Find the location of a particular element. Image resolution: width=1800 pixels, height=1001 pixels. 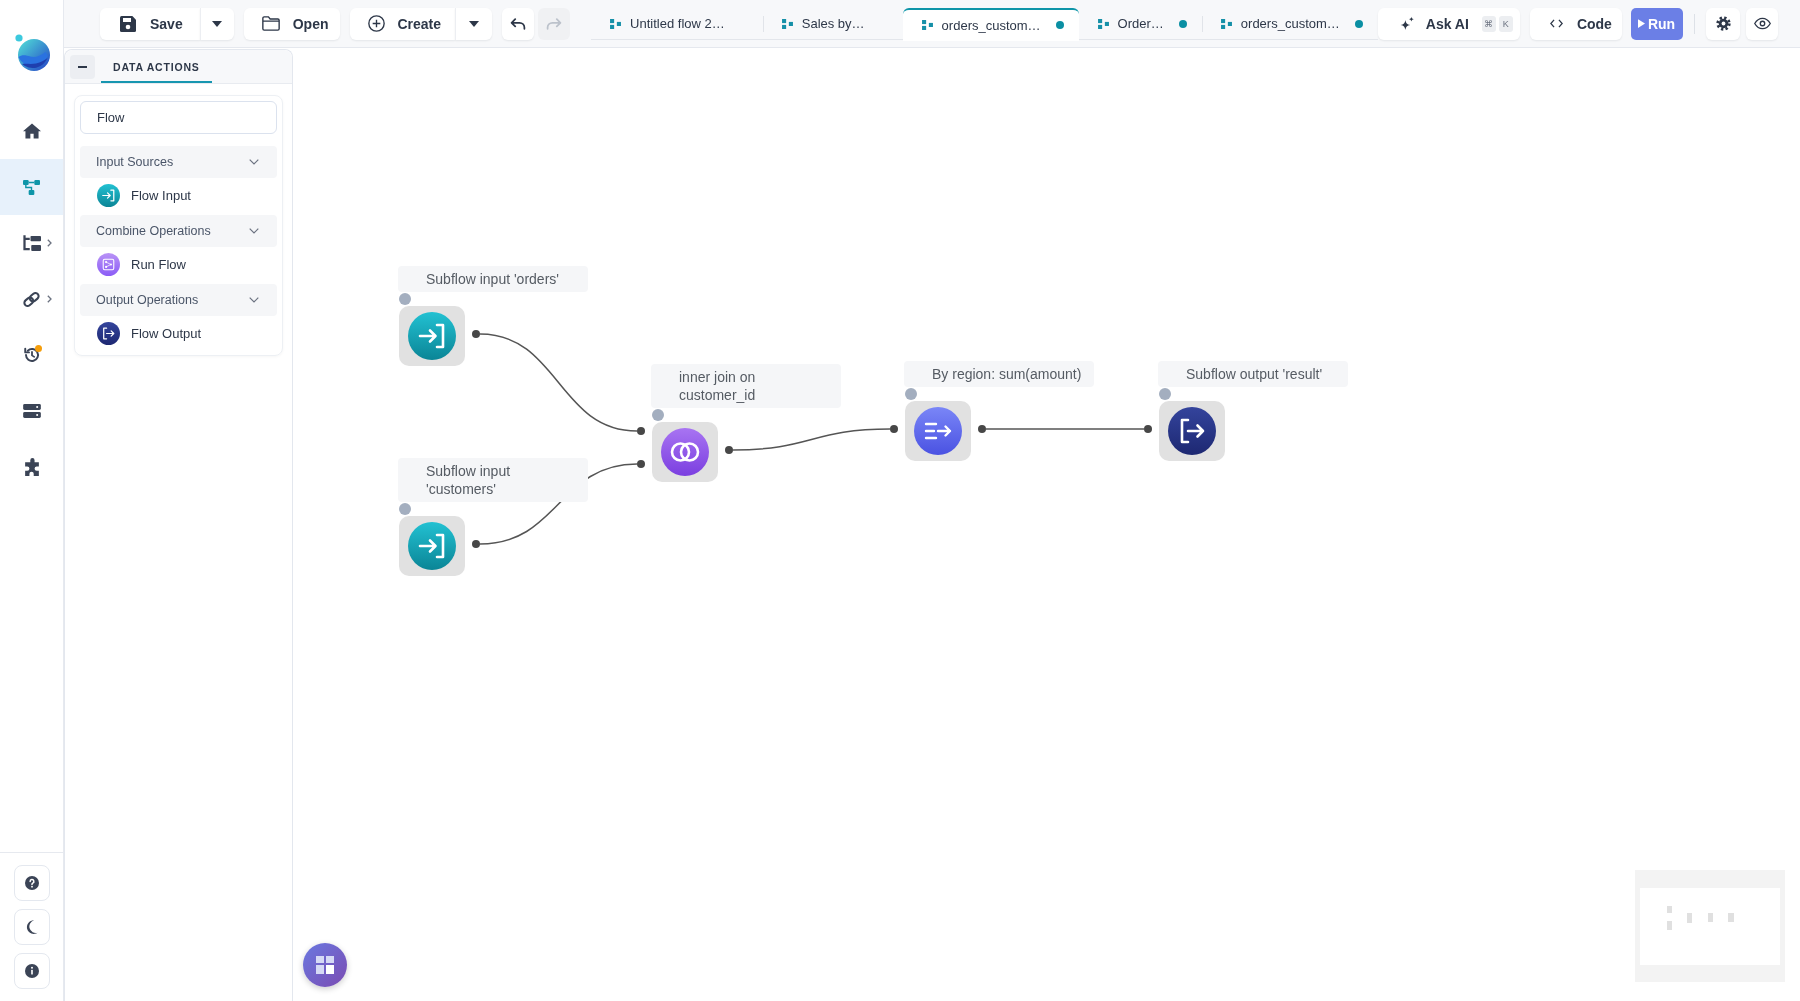

folder-icon is located at coordinates (270, 23).